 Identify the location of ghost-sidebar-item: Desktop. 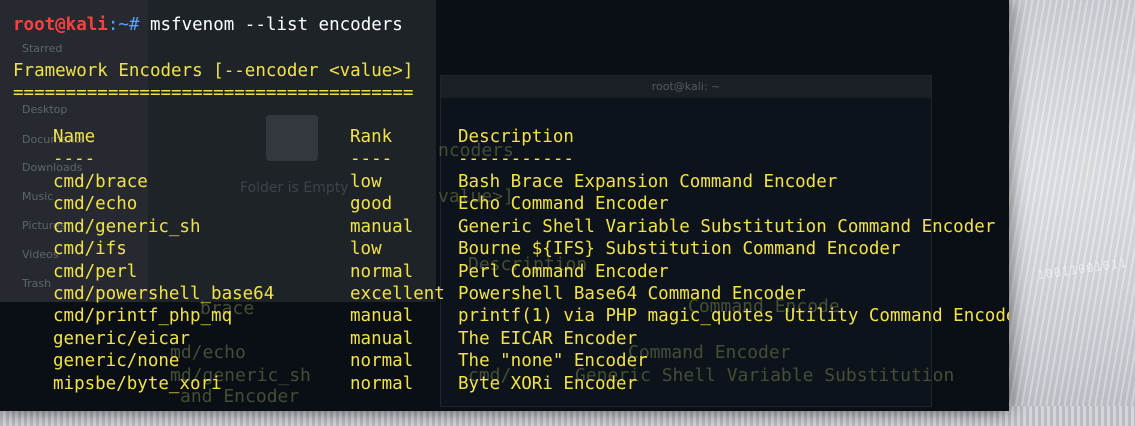
(45, 109).